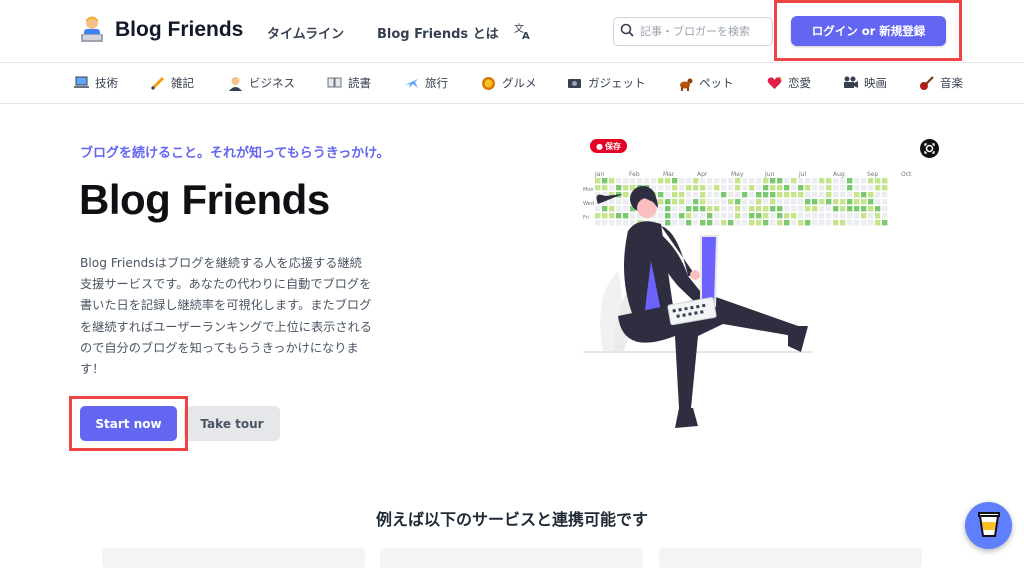 The width and height of the screenshot is (1024, 568). Describe the element at coordinates (426, 83) in the screenshot. I see `category-travel: 旅行` at that location.